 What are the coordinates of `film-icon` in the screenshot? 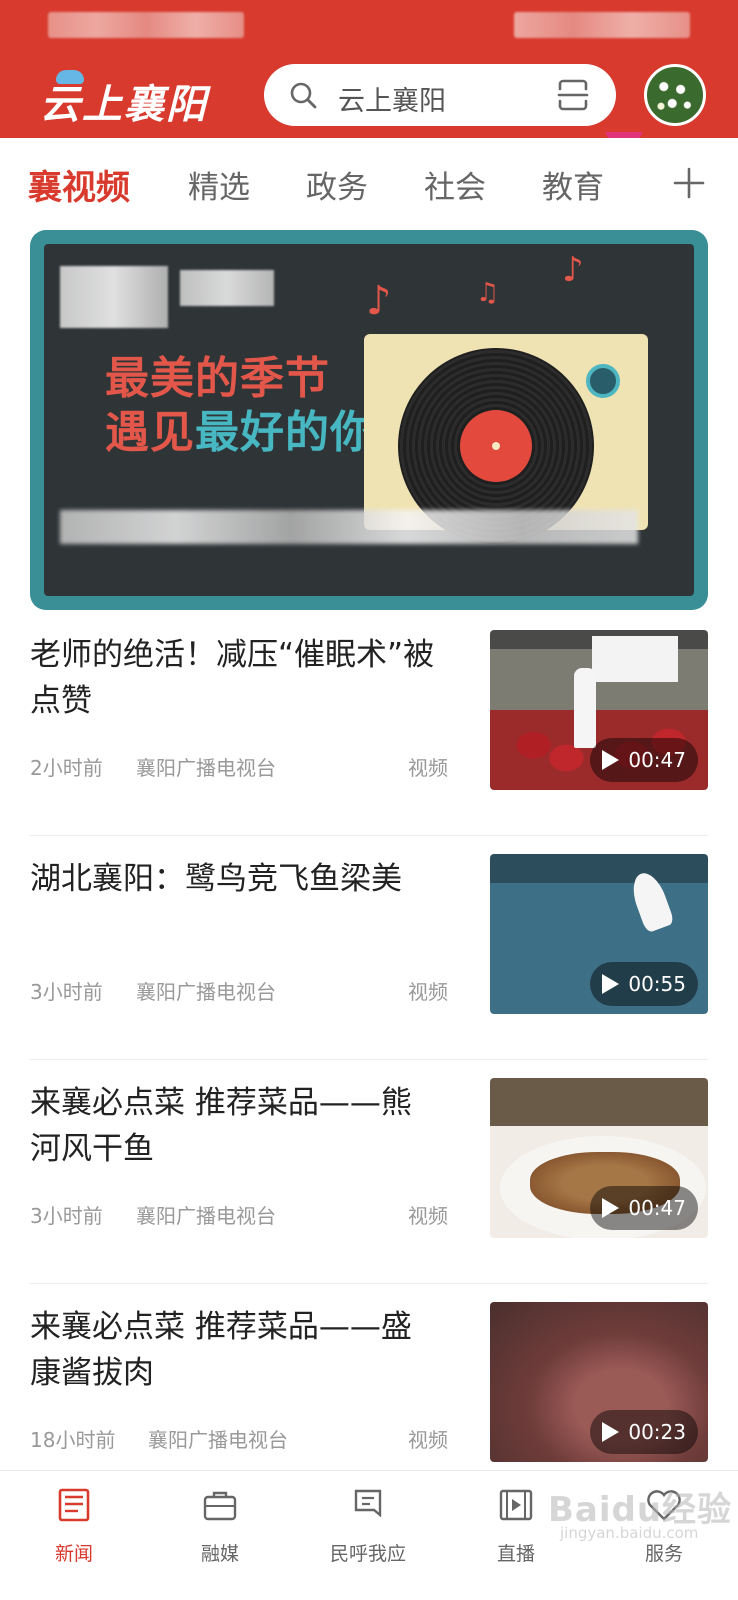 It's located at (516, 1505).